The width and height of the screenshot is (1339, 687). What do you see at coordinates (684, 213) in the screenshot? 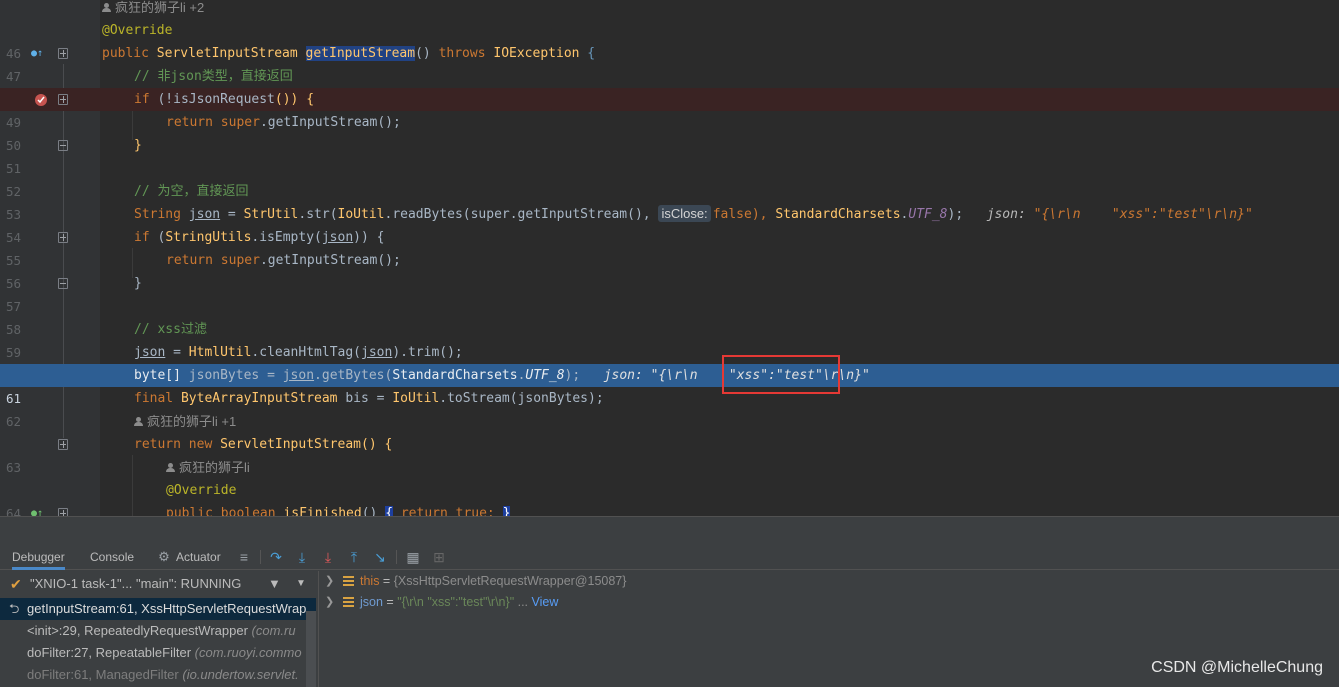
I see `parameter-hint: isClose:` at bounding box center [684, 213].